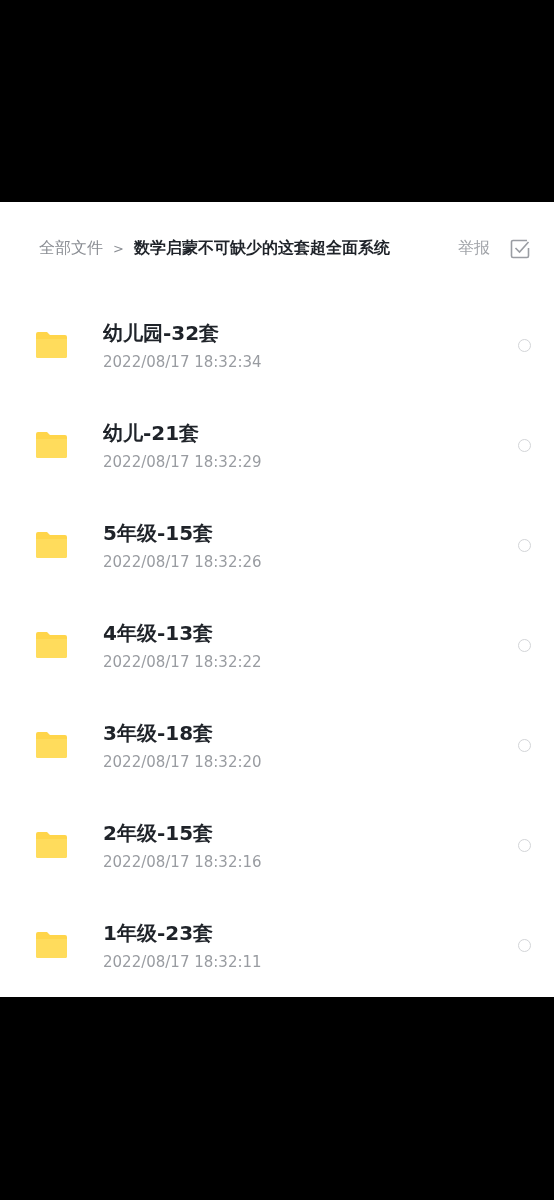  Describe the element at coordinates (183, 461) in the screenshot. I see `modified-date: 2022/08/17 18:32:29` at that location.